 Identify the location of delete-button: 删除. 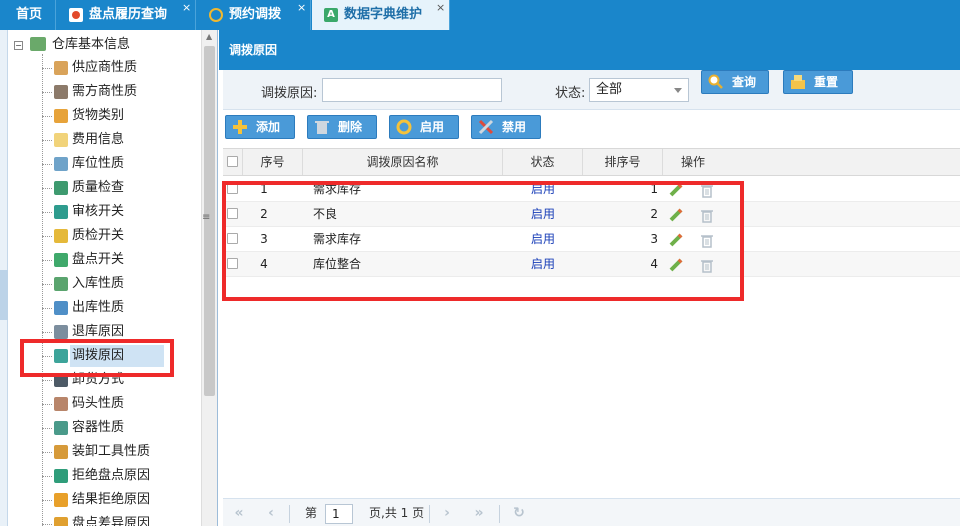
(342, 127).